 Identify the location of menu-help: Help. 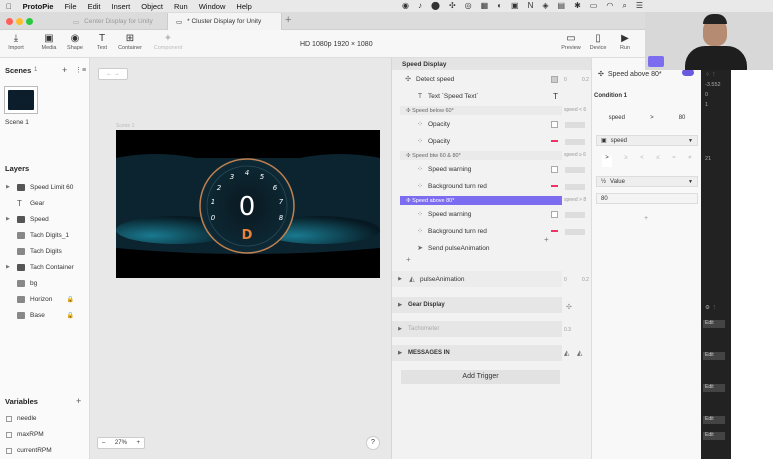
(243, 6).